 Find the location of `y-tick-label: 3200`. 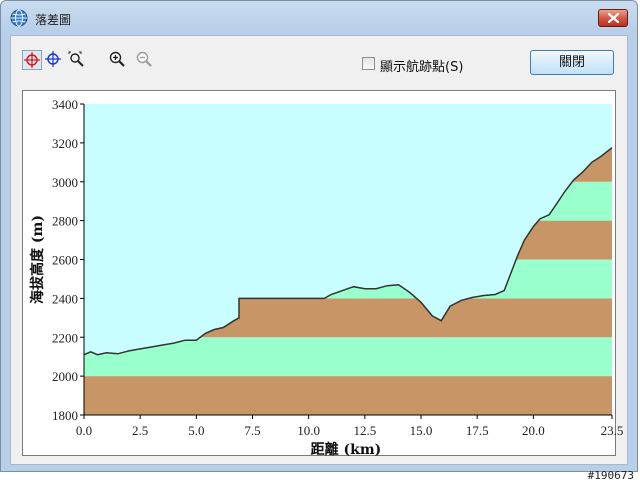

y-tick-label: 3200 is located at coordinates (65, 143).